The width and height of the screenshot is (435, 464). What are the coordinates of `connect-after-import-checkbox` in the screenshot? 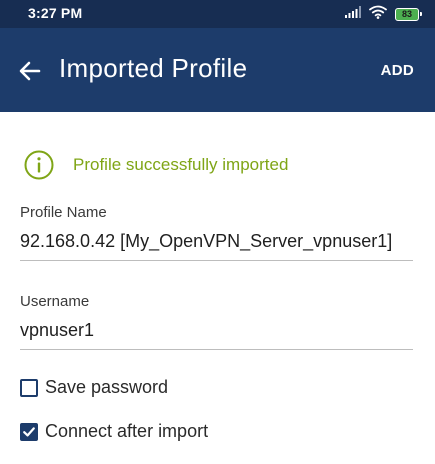 It's located at (29, 431).